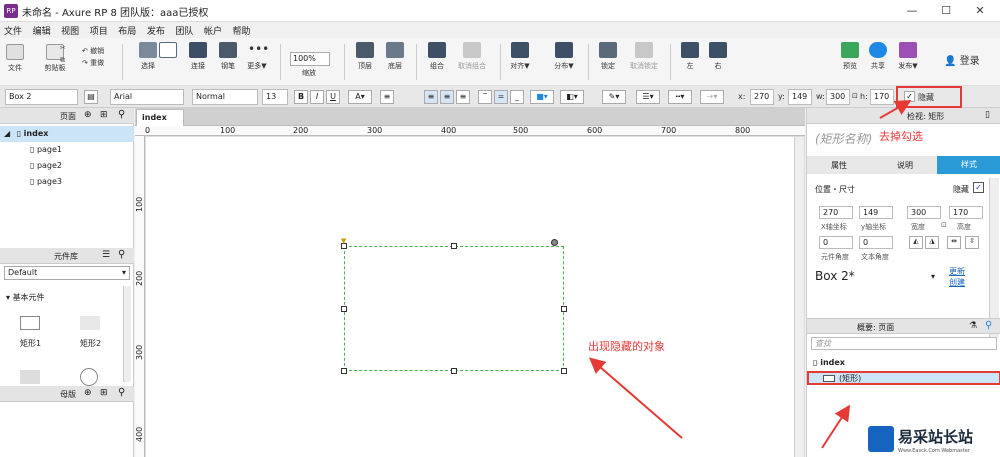 Image resolution: width=1000 pixels, height=457 pixels. I want to click on watermark-logo-icon, so click(881, 439).